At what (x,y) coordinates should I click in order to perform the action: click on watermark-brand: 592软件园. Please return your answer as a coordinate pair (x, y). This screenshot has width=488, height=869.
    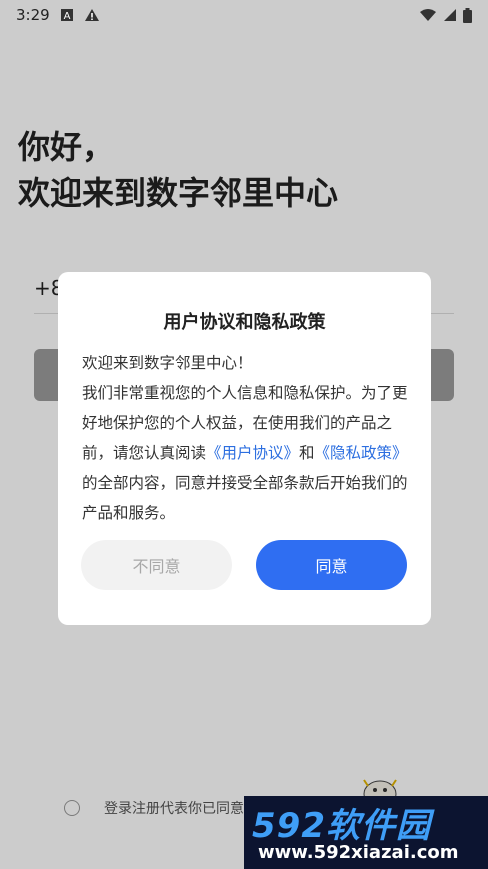
    Looking at the image, I should click on (341, 826).